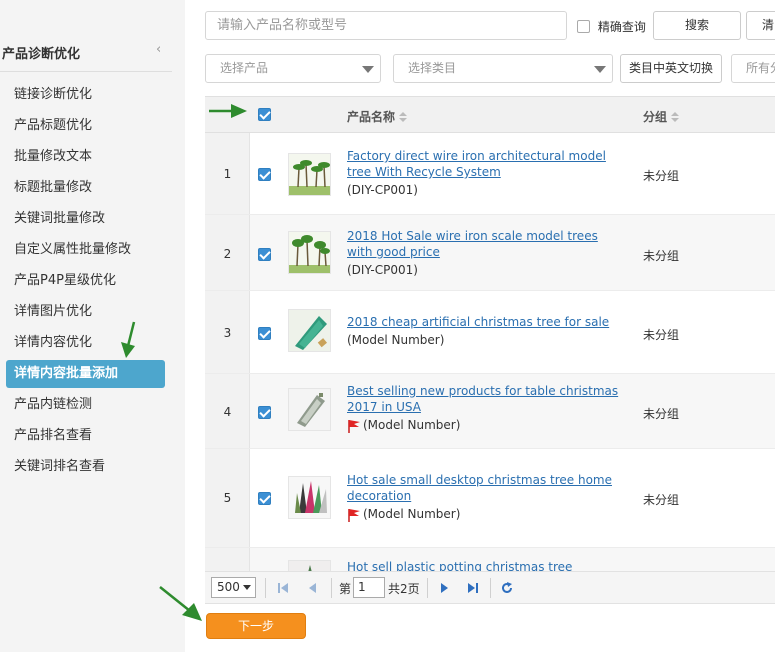 Image resolution: width=775 pixels, height=652 pixels. Describe the element at coordinates (760, 25) in the screenshot. I see `clear-button: 清` at that location.